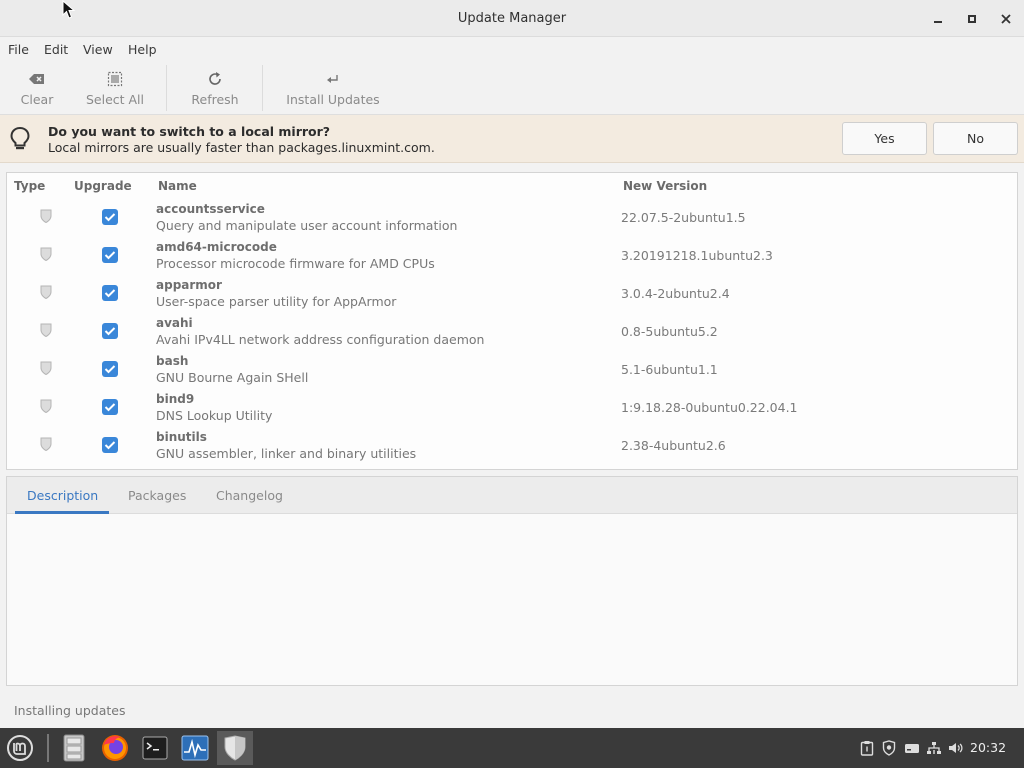  I want to click on active-tab-indicator, so click(62, 512).